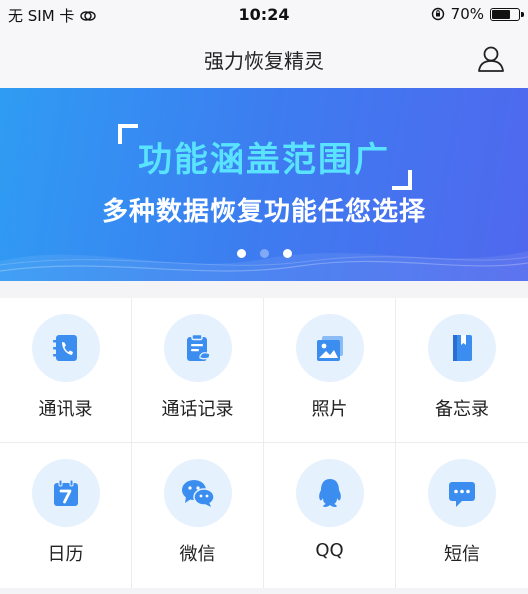 The image size is (528, 594). I want to click on contacts-icon-bg, so click(65, 348).